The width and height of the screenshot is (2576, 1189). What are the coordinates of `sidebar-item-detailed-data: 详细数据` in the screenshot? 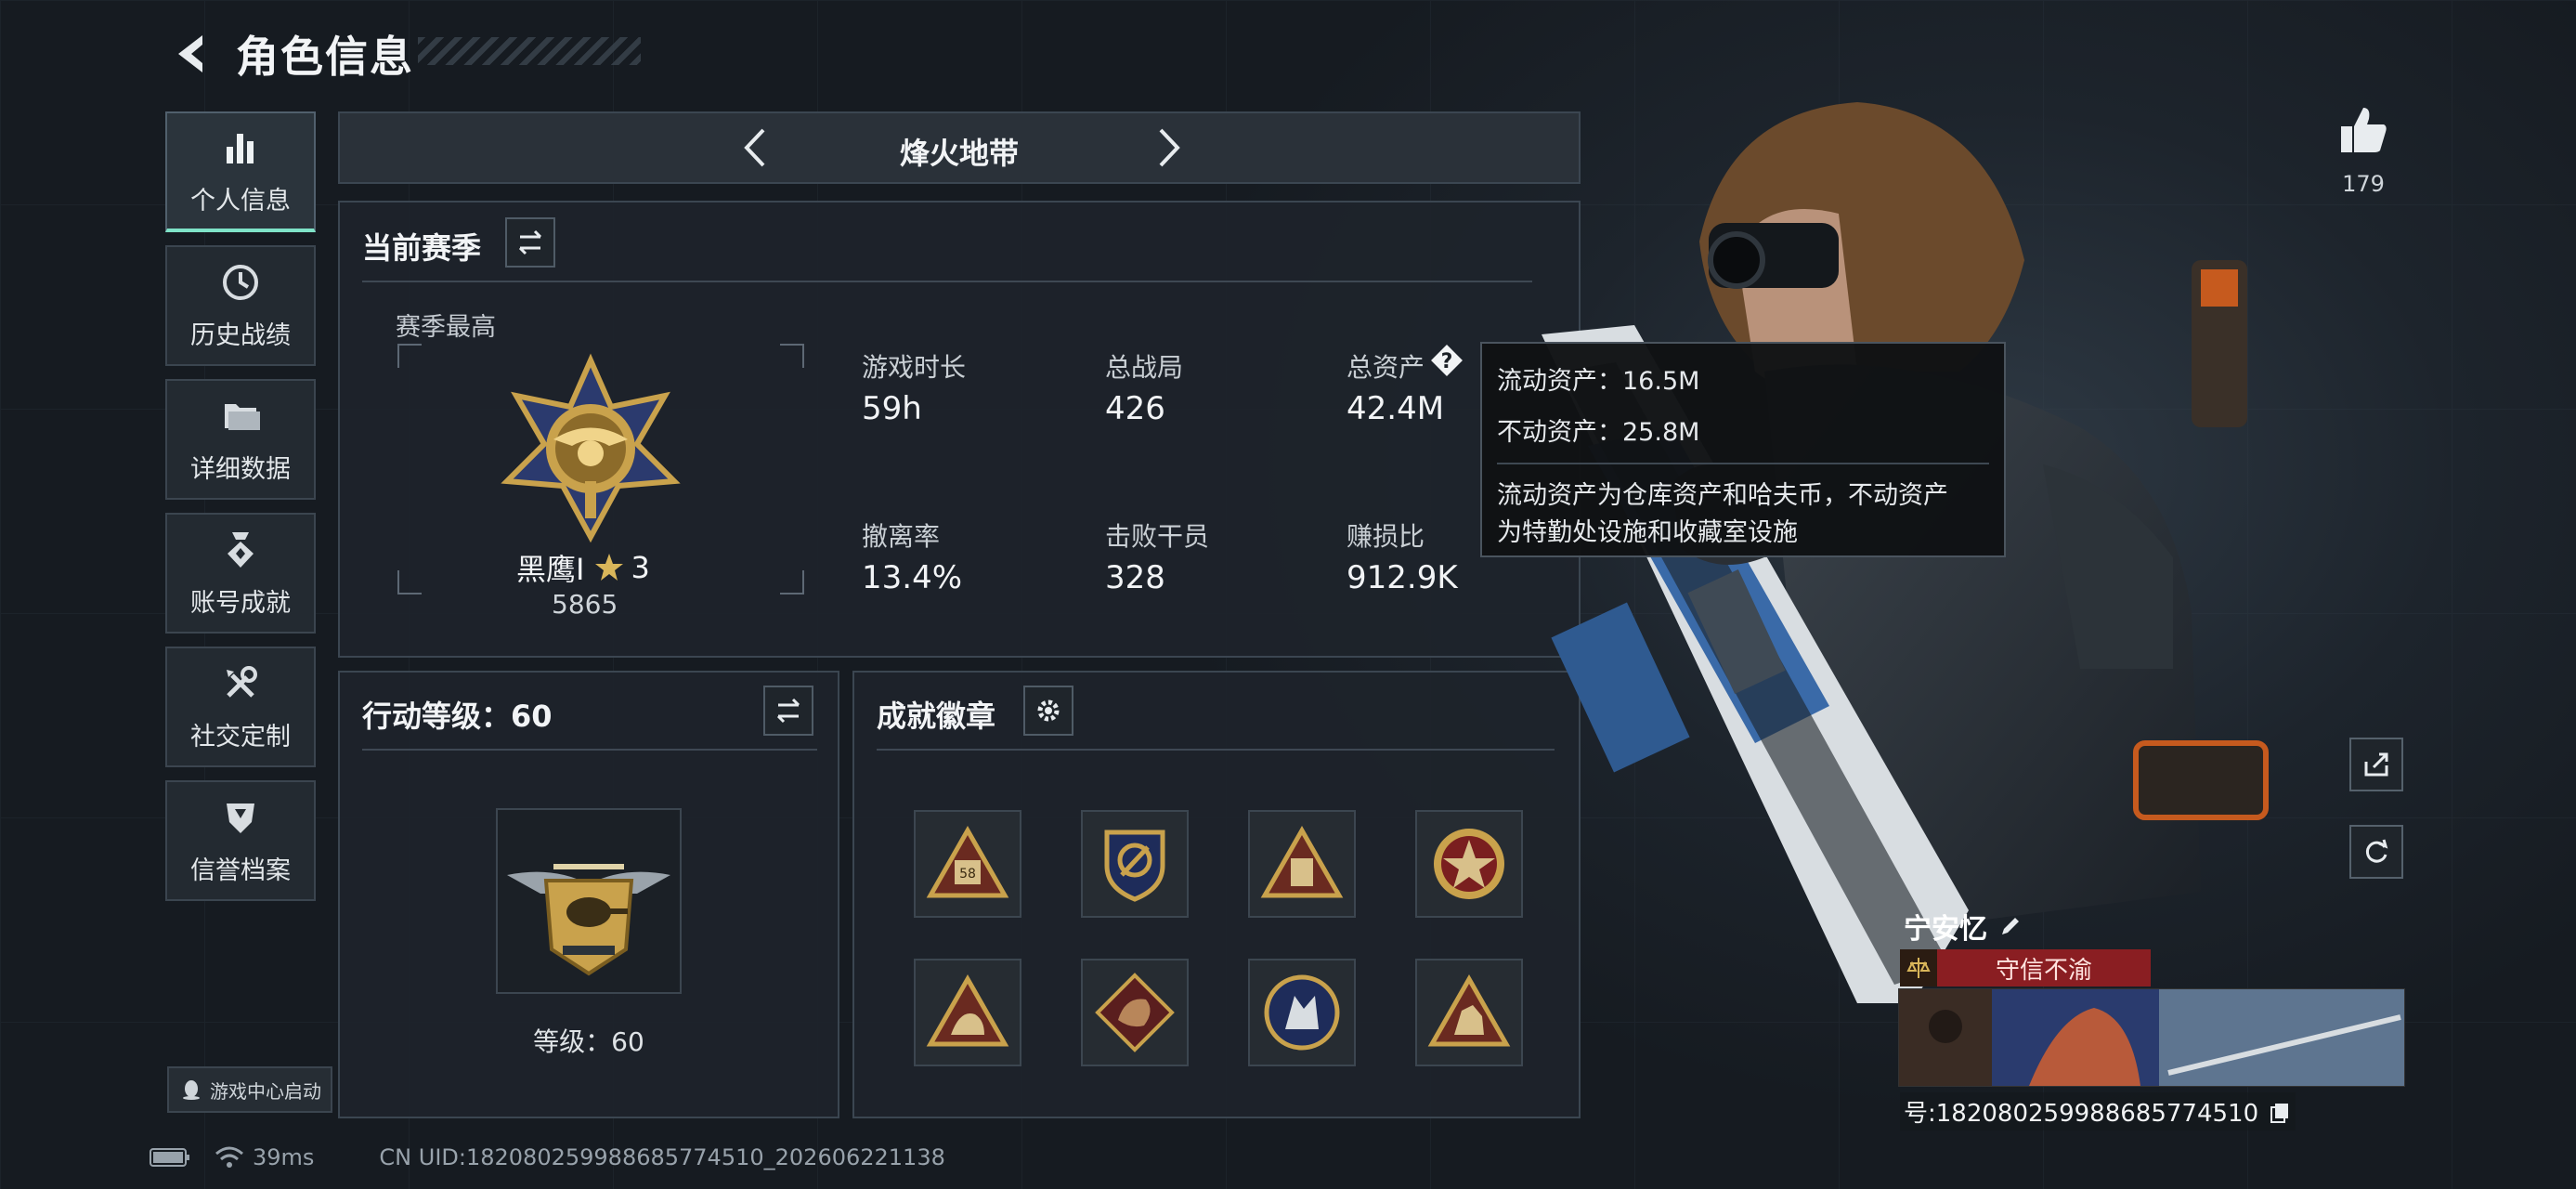 It's located at (240, 439).